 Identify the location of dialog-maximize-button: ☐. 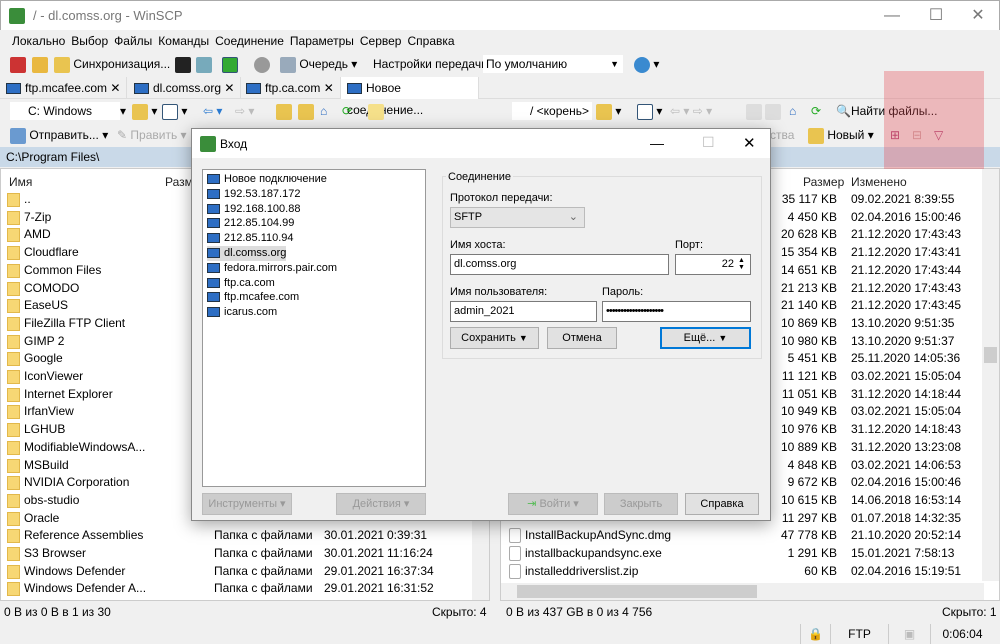
(708, 142).